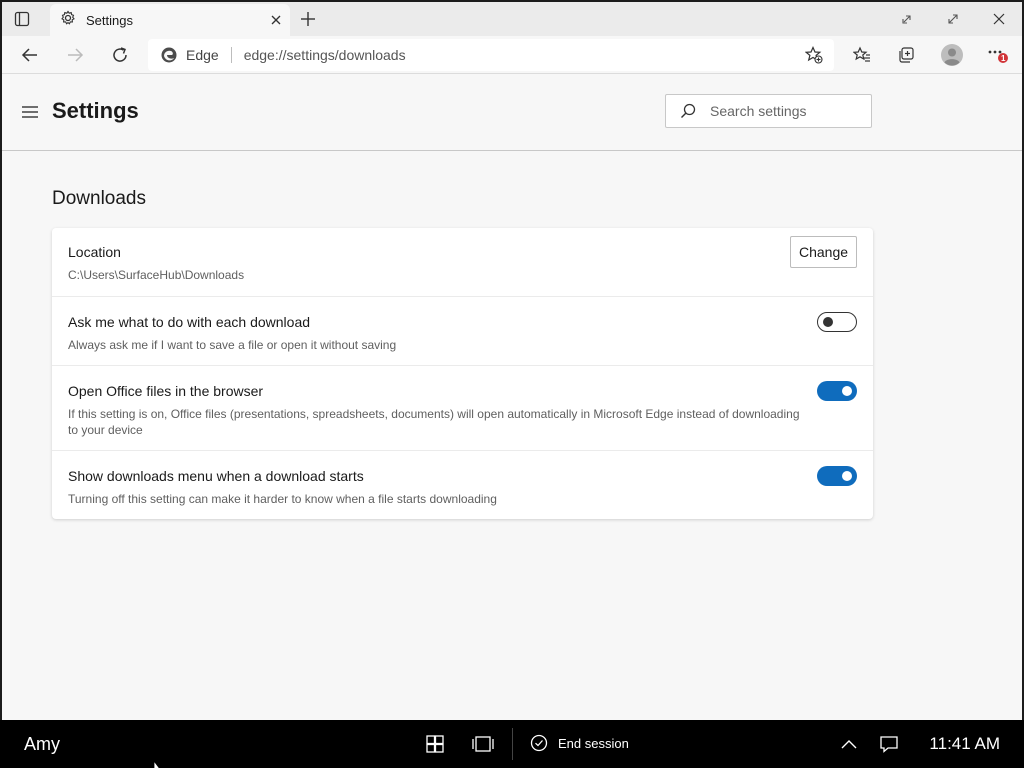 The image size is (1024, 768). What do you see at coordinates (94, 252) in the screenshot?
I see `location-title: Location` at bounding box center [94, 252].